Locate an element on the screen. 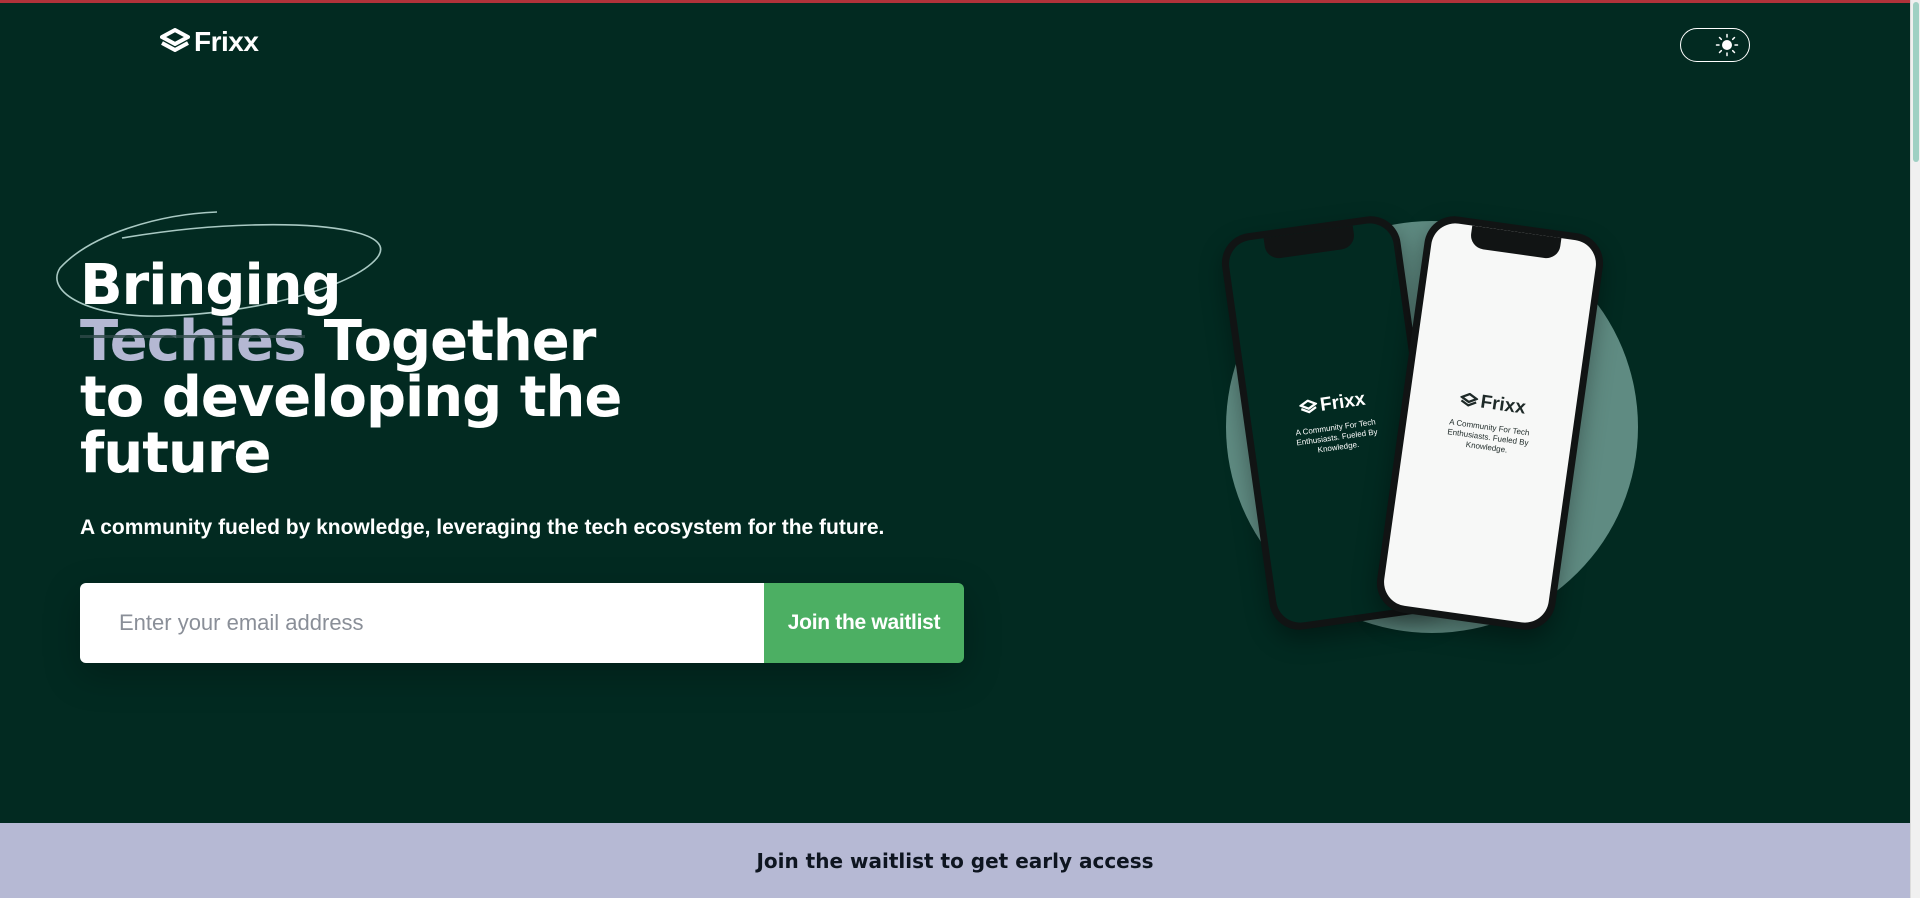 The height and width of the screenshot is (898, 1920). waitlist-form: Join the waitlist is located at coordinates (522, 623).